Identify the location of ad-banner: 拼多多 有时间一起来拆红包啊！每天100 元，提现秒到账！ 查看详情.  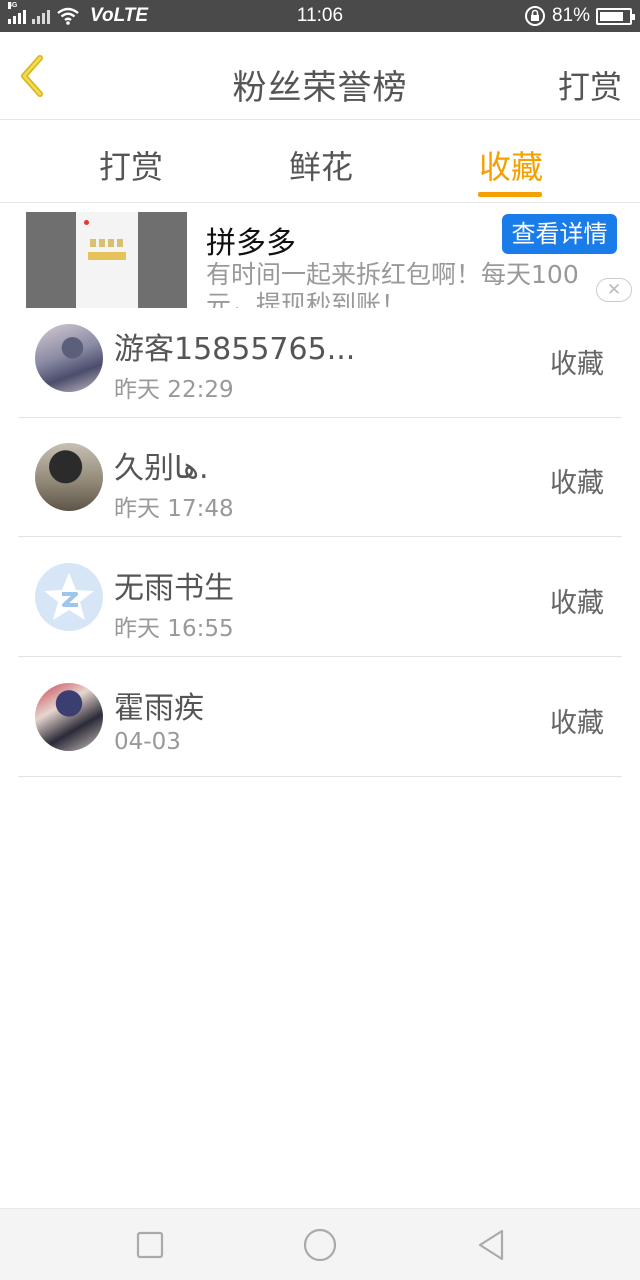
(320, 256).